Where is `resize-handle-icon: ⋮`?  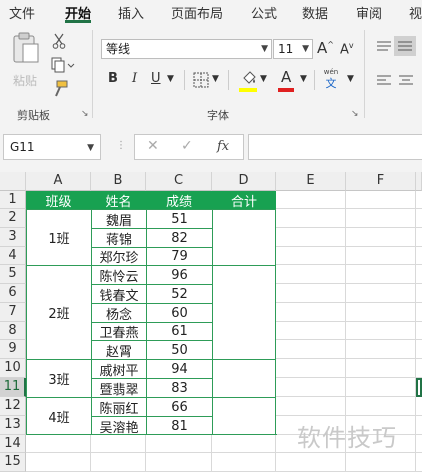 resize-handle-icon: ⋮ is located at coordinates (121, 145).